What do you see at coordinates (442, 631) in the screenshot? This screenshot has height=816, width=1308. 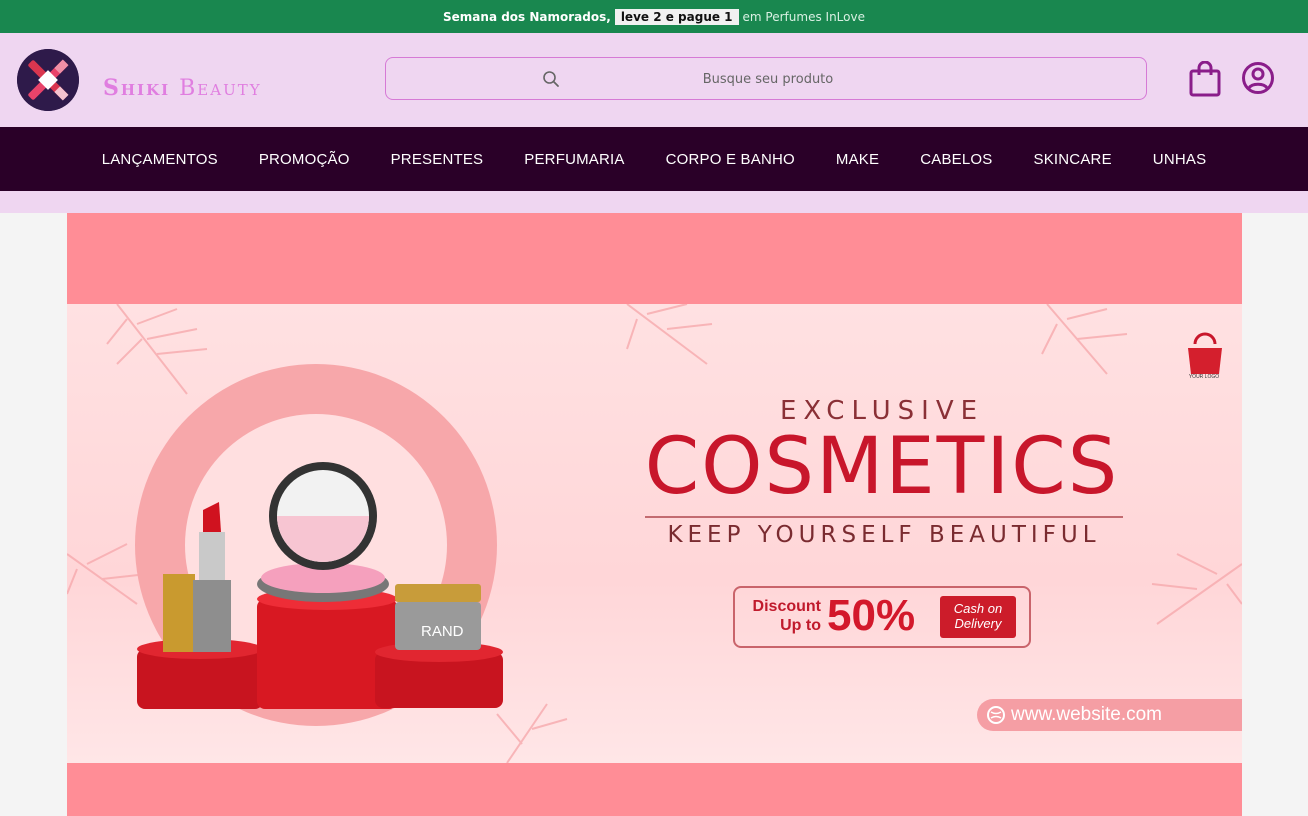 I see `jar-label: RAND` at bounding box center [442, 631].